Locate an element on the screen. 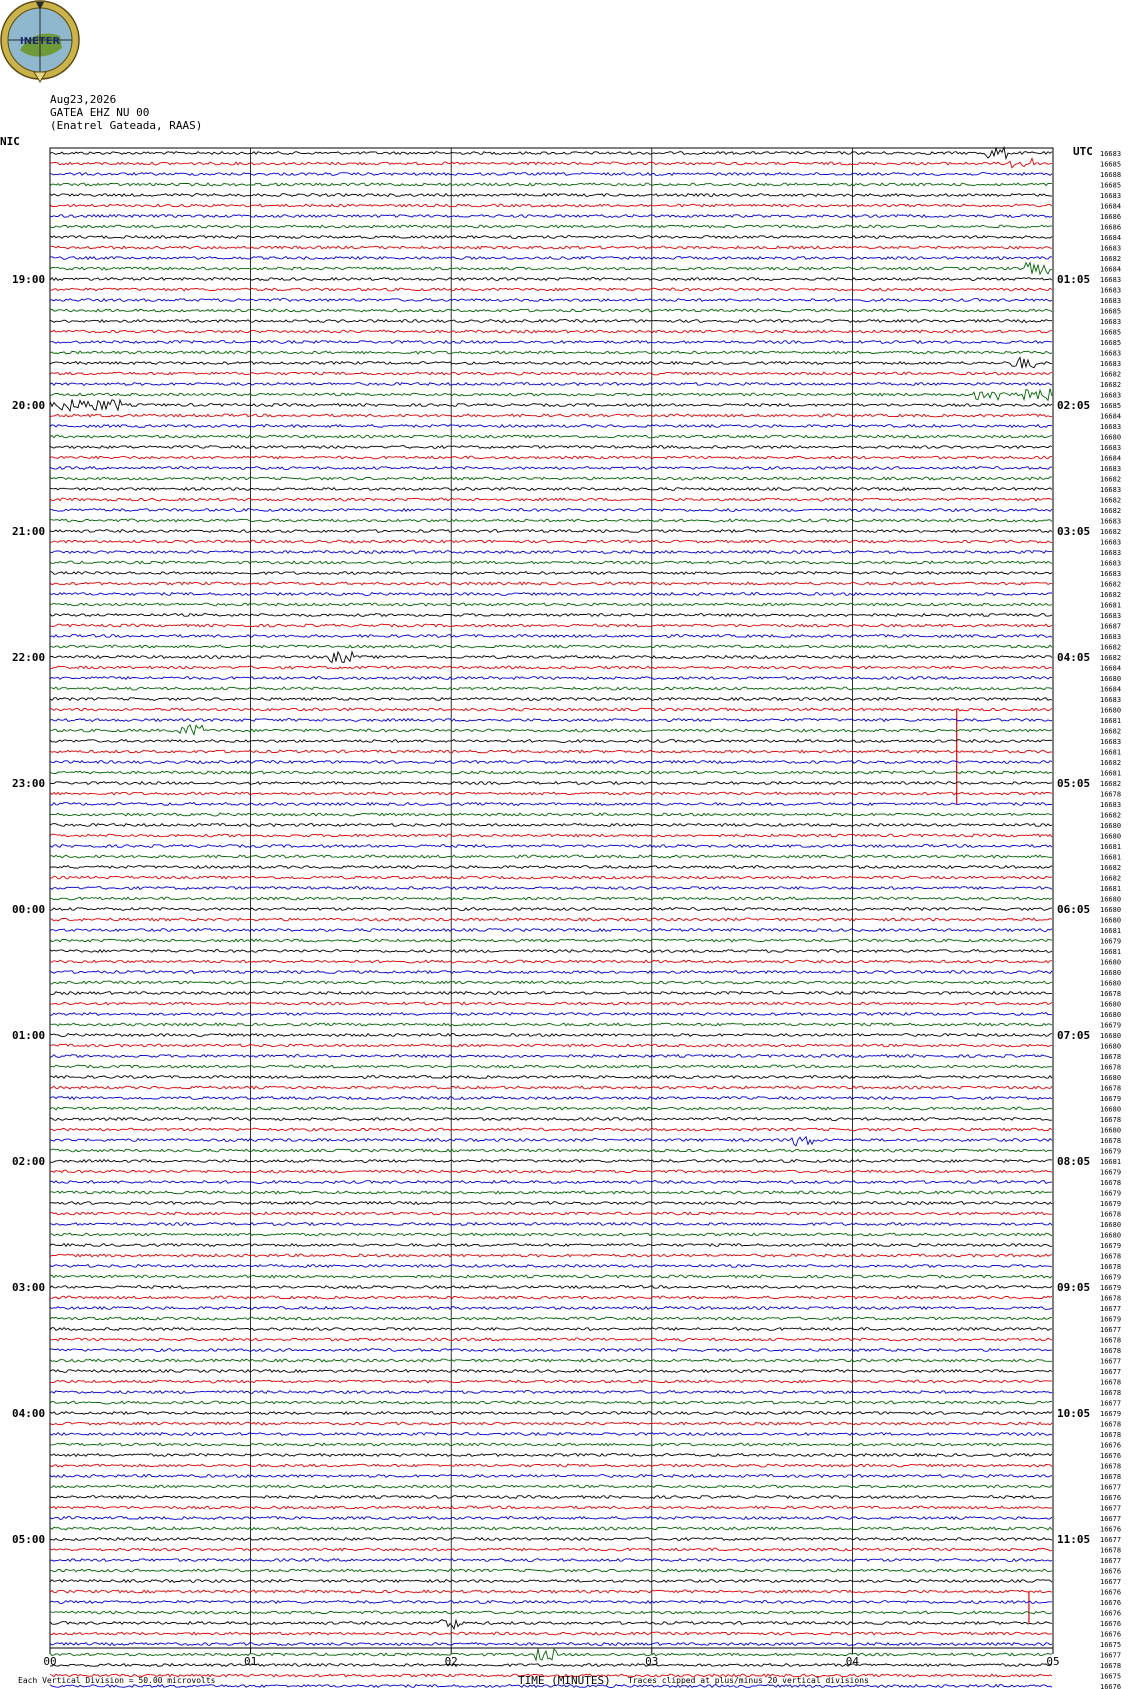 This screenshot has height=1689, width=1130. right-time-label: 05:05 is located at coordinates (1073, 783).